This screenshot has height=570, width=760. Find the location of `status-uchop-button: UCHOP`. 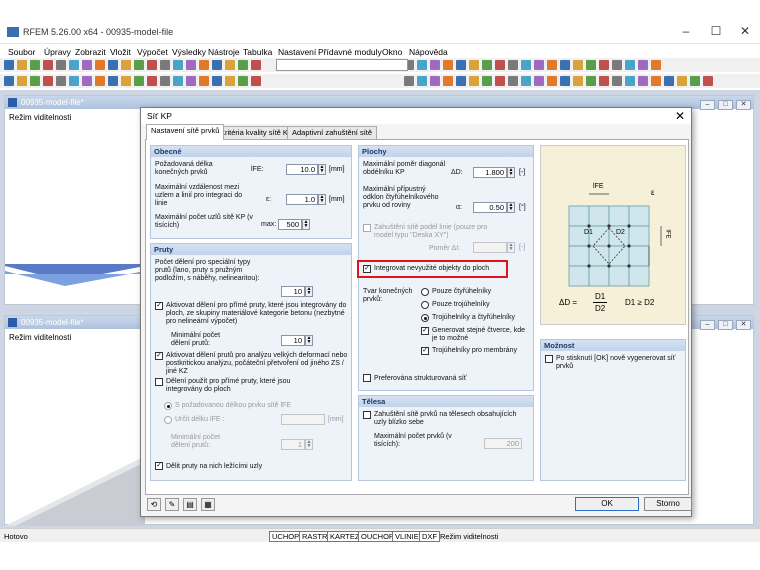

status-uchop-button: UCHOP is located at coordinates (286, 536).